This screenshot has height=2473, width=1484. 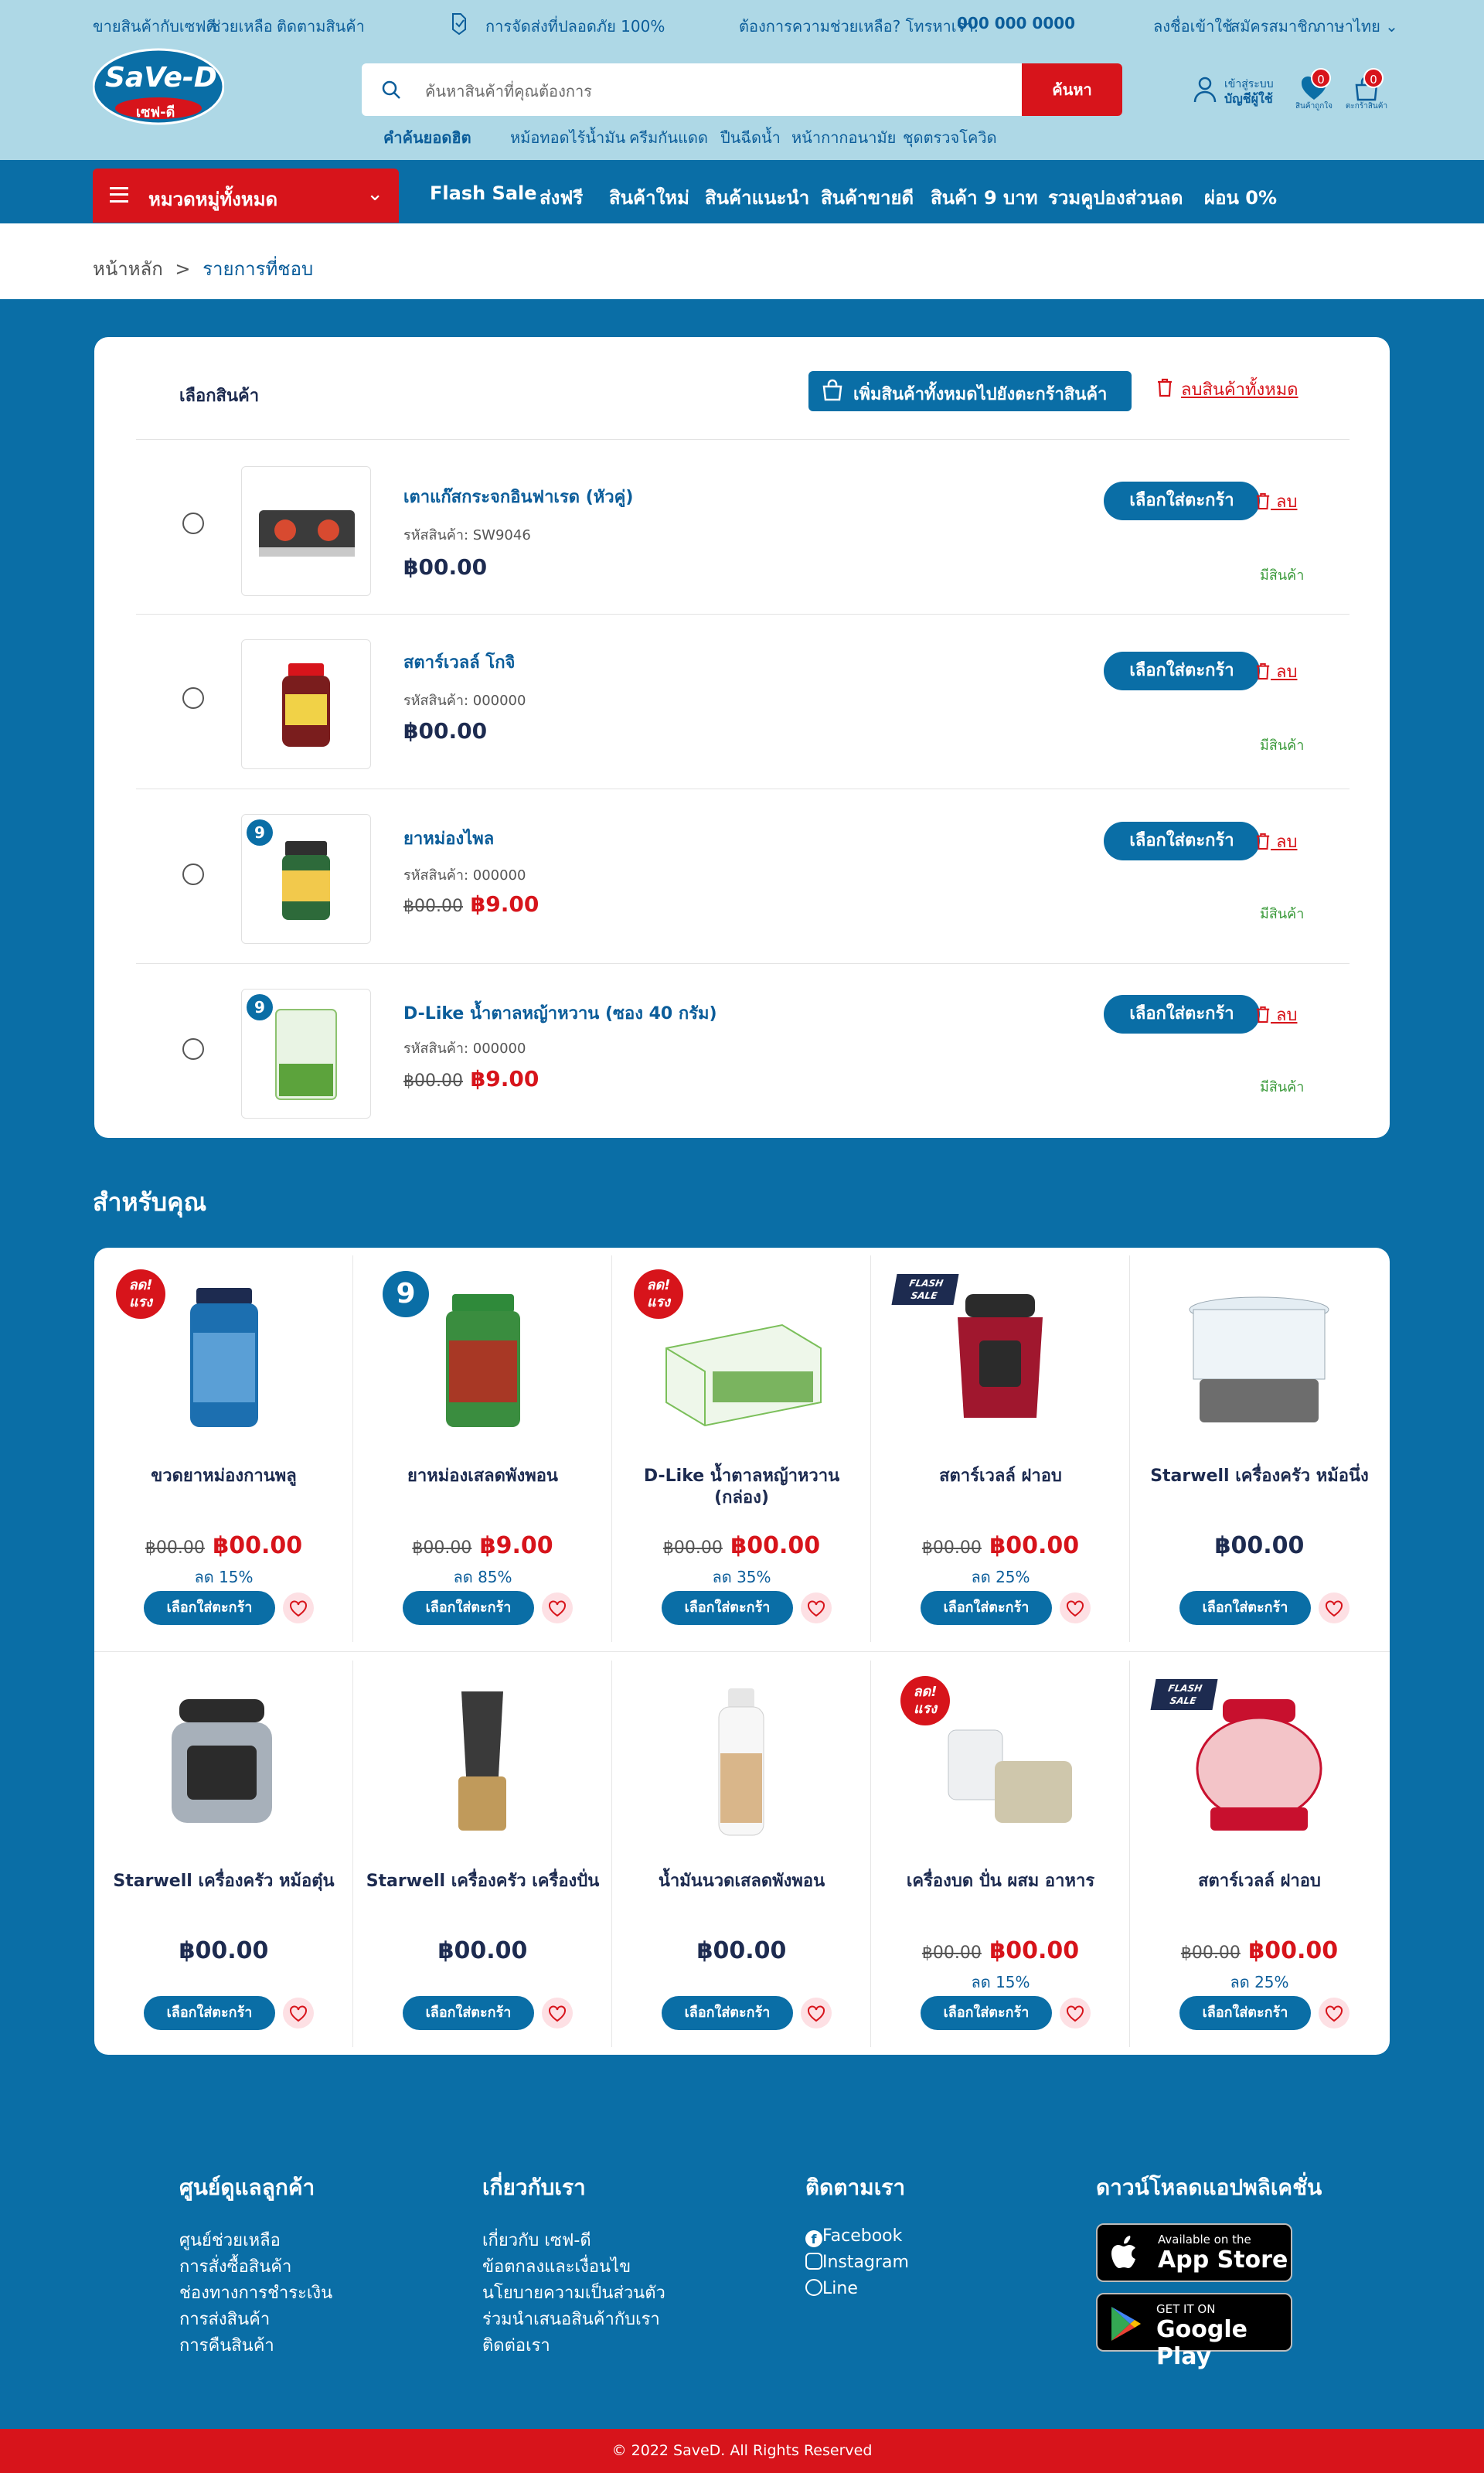 I want to click on sell-link: ขายสินค้ากับเซฟดี, so click(x=154, y=26).